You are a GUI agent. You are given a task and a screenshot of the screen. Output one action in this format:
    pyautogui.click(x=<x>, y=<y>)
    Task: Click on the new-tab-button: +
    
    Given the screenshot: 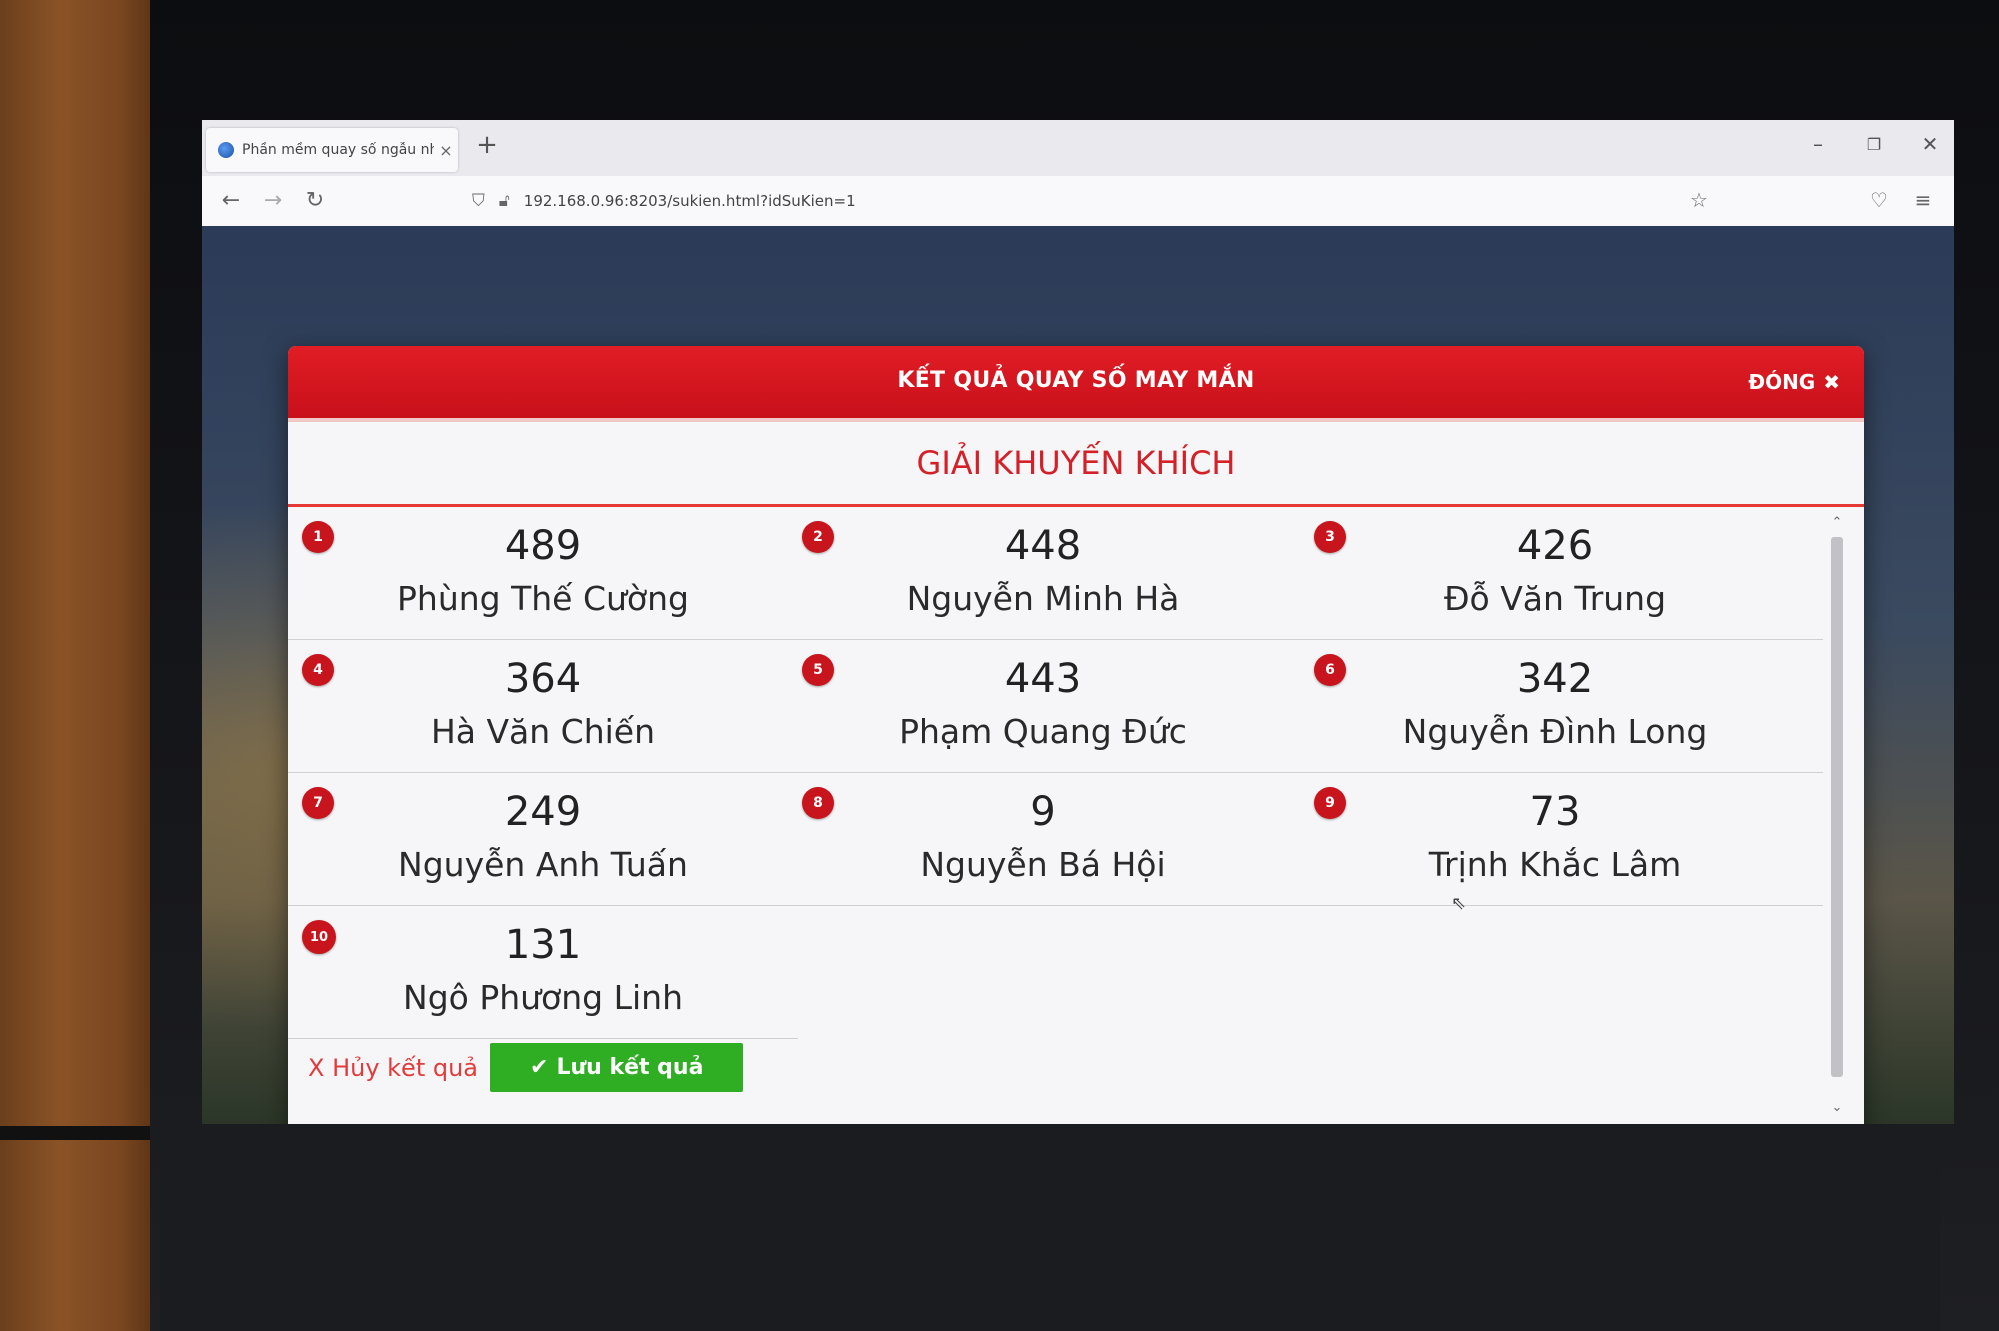 What is the action you would take?
    pyautogui.click(x=487, y=145)
    